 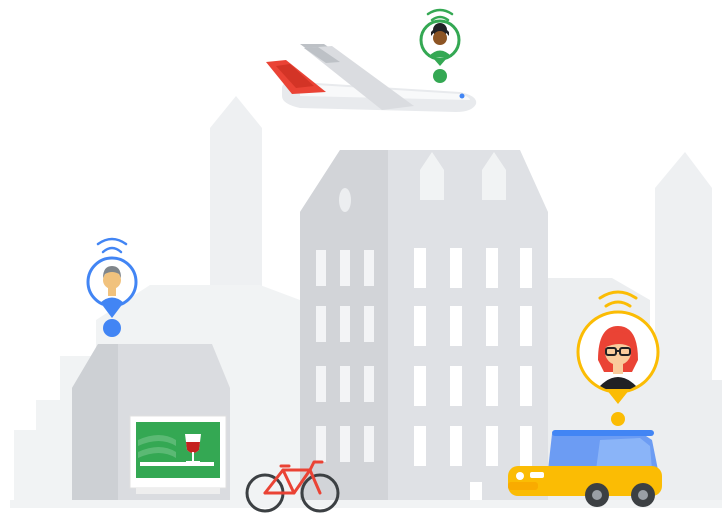 I want to click on roof-round-window, so click(x=345, y=200).